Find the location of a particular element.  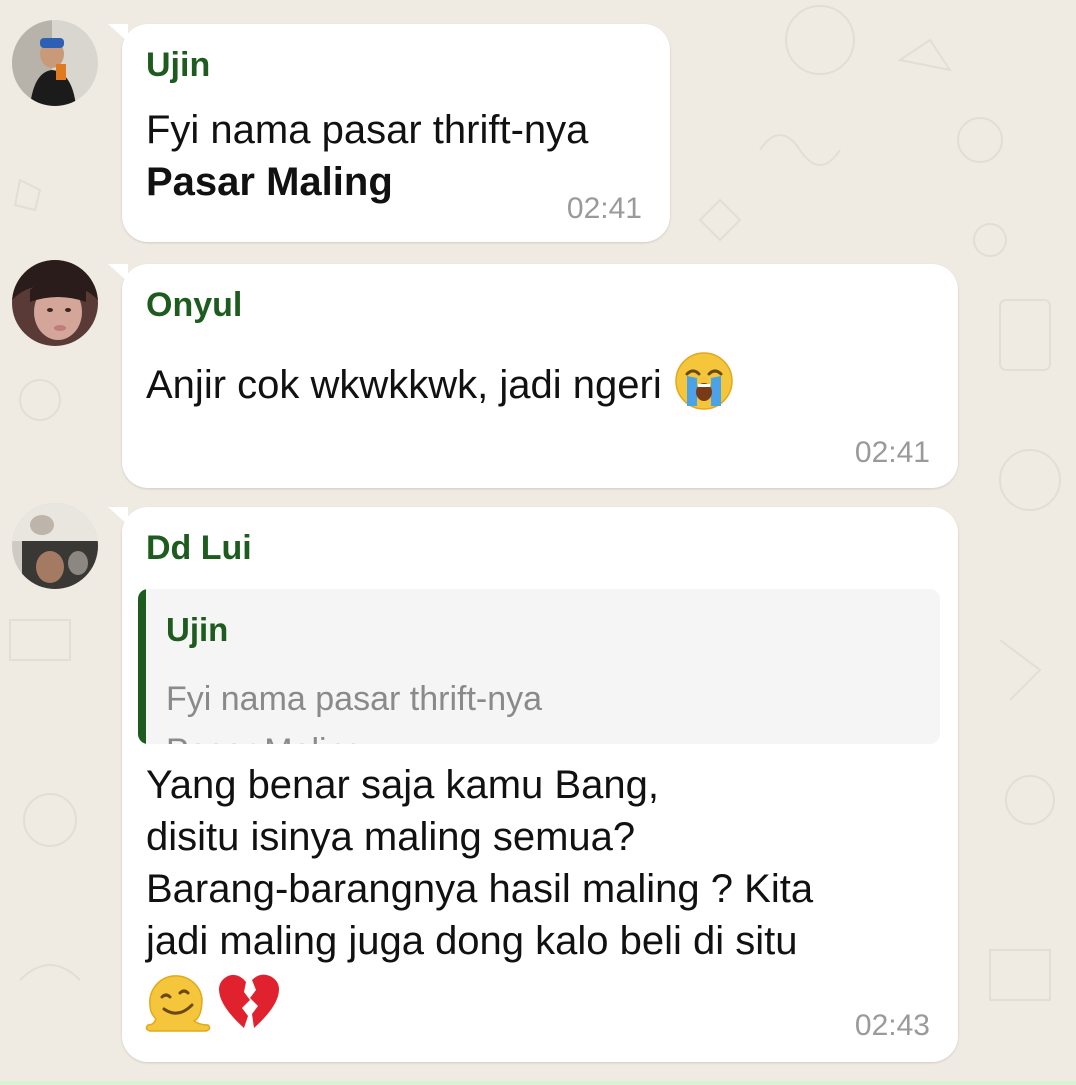

sender-name: Ujin is located at coordinates (178, 65).